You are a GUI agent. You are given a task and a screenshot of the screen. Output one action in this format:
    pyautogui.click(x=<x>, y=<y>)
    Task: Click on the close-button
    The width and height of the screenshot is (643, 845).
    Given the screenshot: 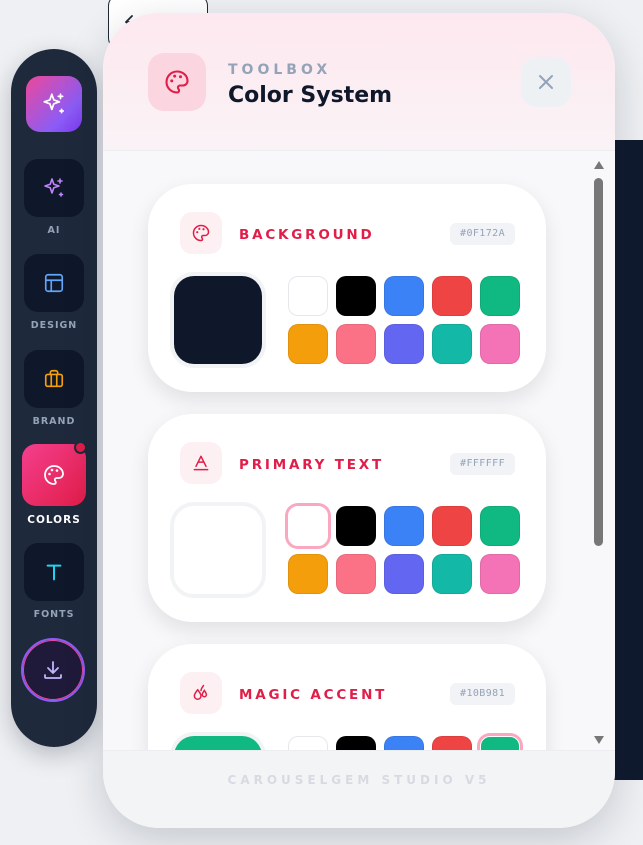 What is the action you would take?
    pyautogui.click(x=546, y=82)
    